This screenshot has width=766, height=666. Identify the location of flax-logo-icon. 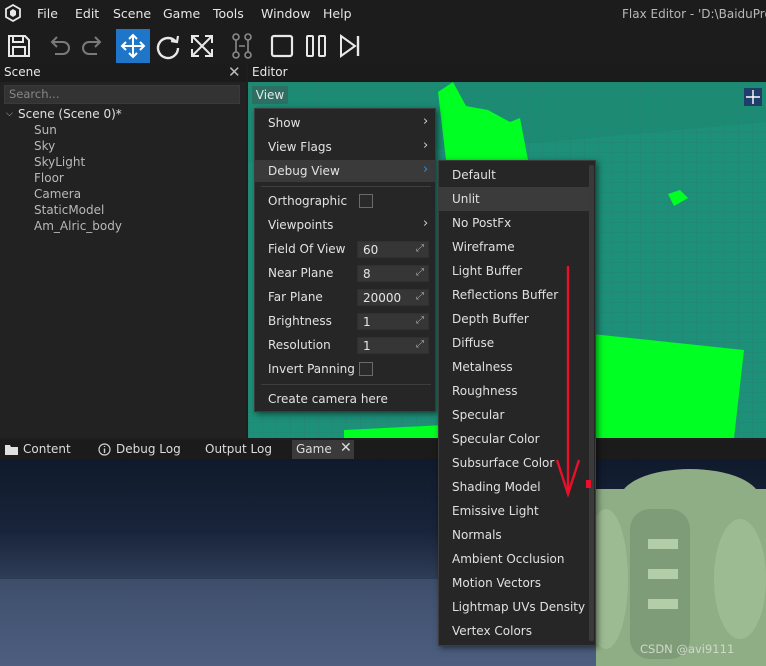
(13, 13).